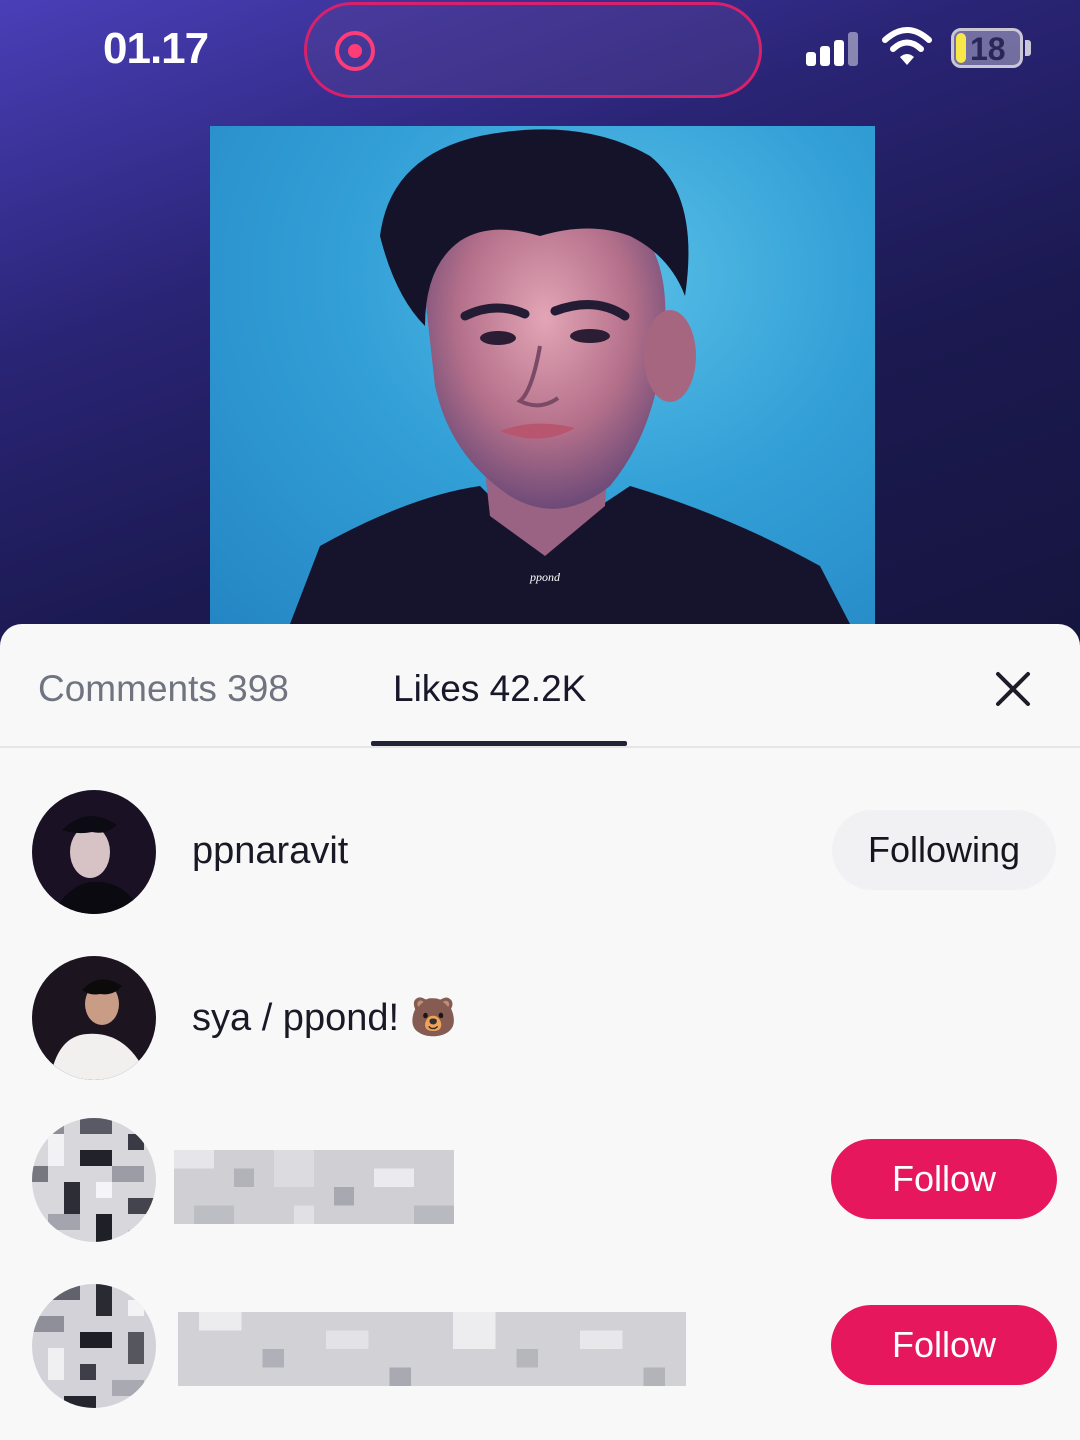 This screenshot has height=1440, width=1080. What do you see at coordinates (156, 48) in the screenshot?
I see `status-time: 01.17` at bounding box center [156, 48].